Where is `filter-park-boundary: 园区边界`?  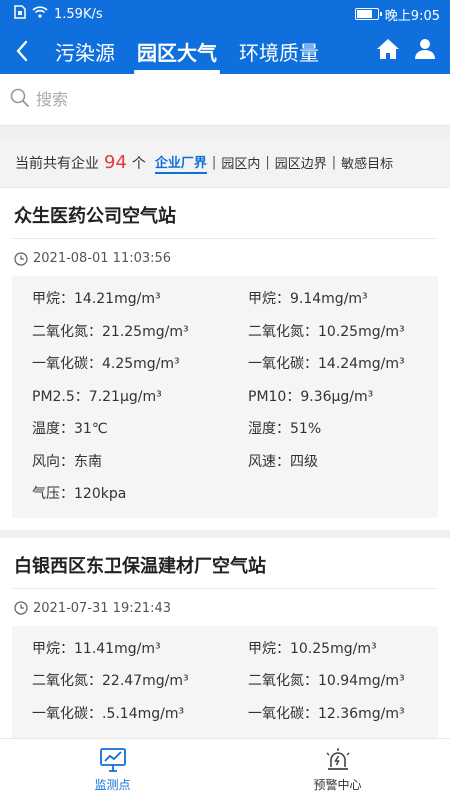
filter-park-boundary: 园区边界 is located at coordinates (301, 162).